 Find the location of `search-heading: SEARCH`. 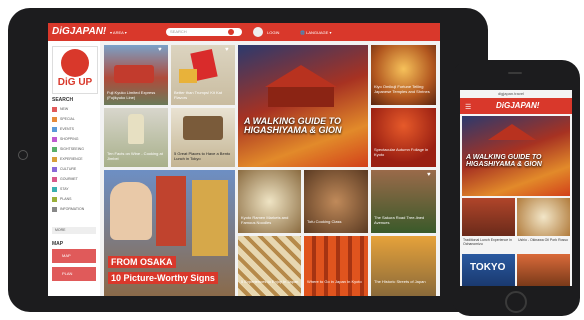

search-heading: SEARCH is located at coordinates (63, 100).